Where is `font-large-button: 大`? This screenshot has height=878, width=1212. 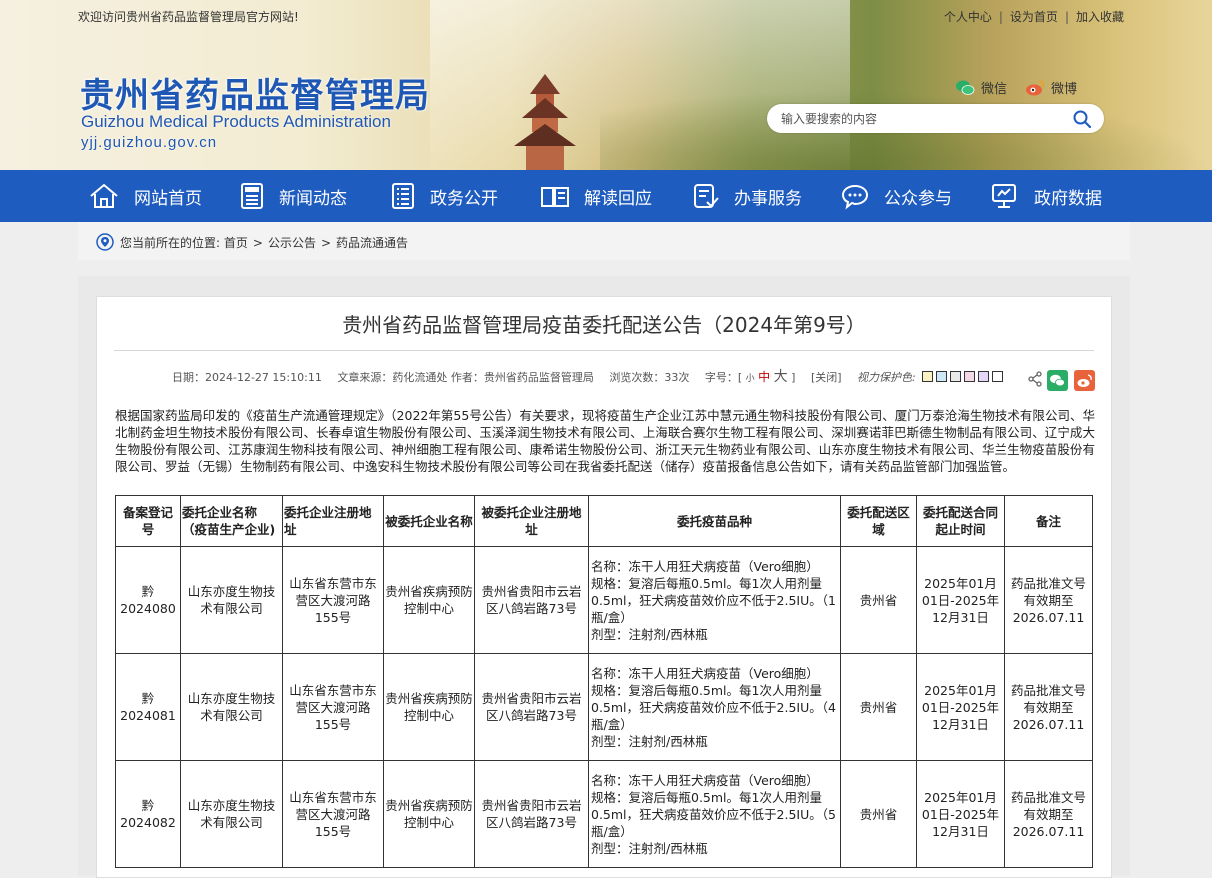 font-large-button: 大 is located at coordinates (781, 377).